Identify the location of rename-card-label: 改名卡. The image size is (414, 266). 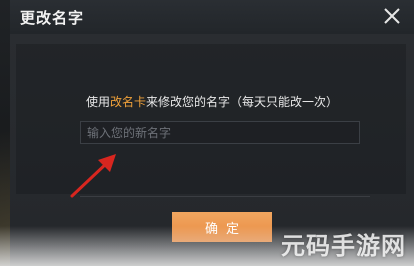
(127, 102).